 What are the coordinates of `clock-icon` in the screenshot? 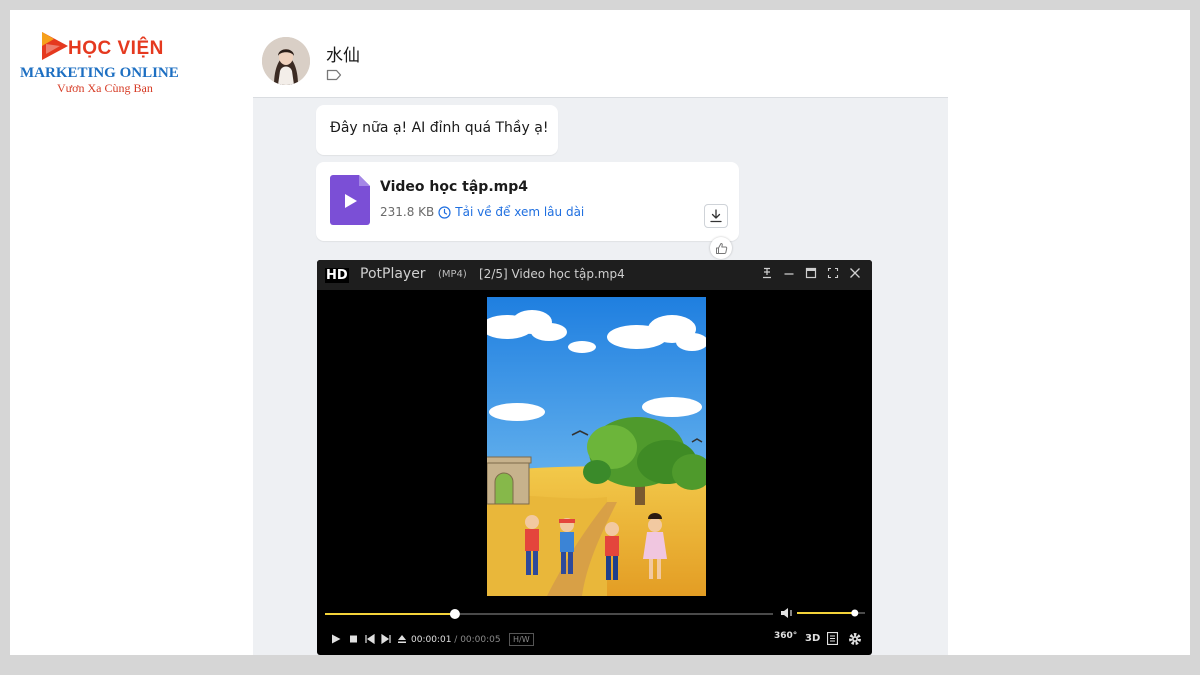 It's located at (444, 212).